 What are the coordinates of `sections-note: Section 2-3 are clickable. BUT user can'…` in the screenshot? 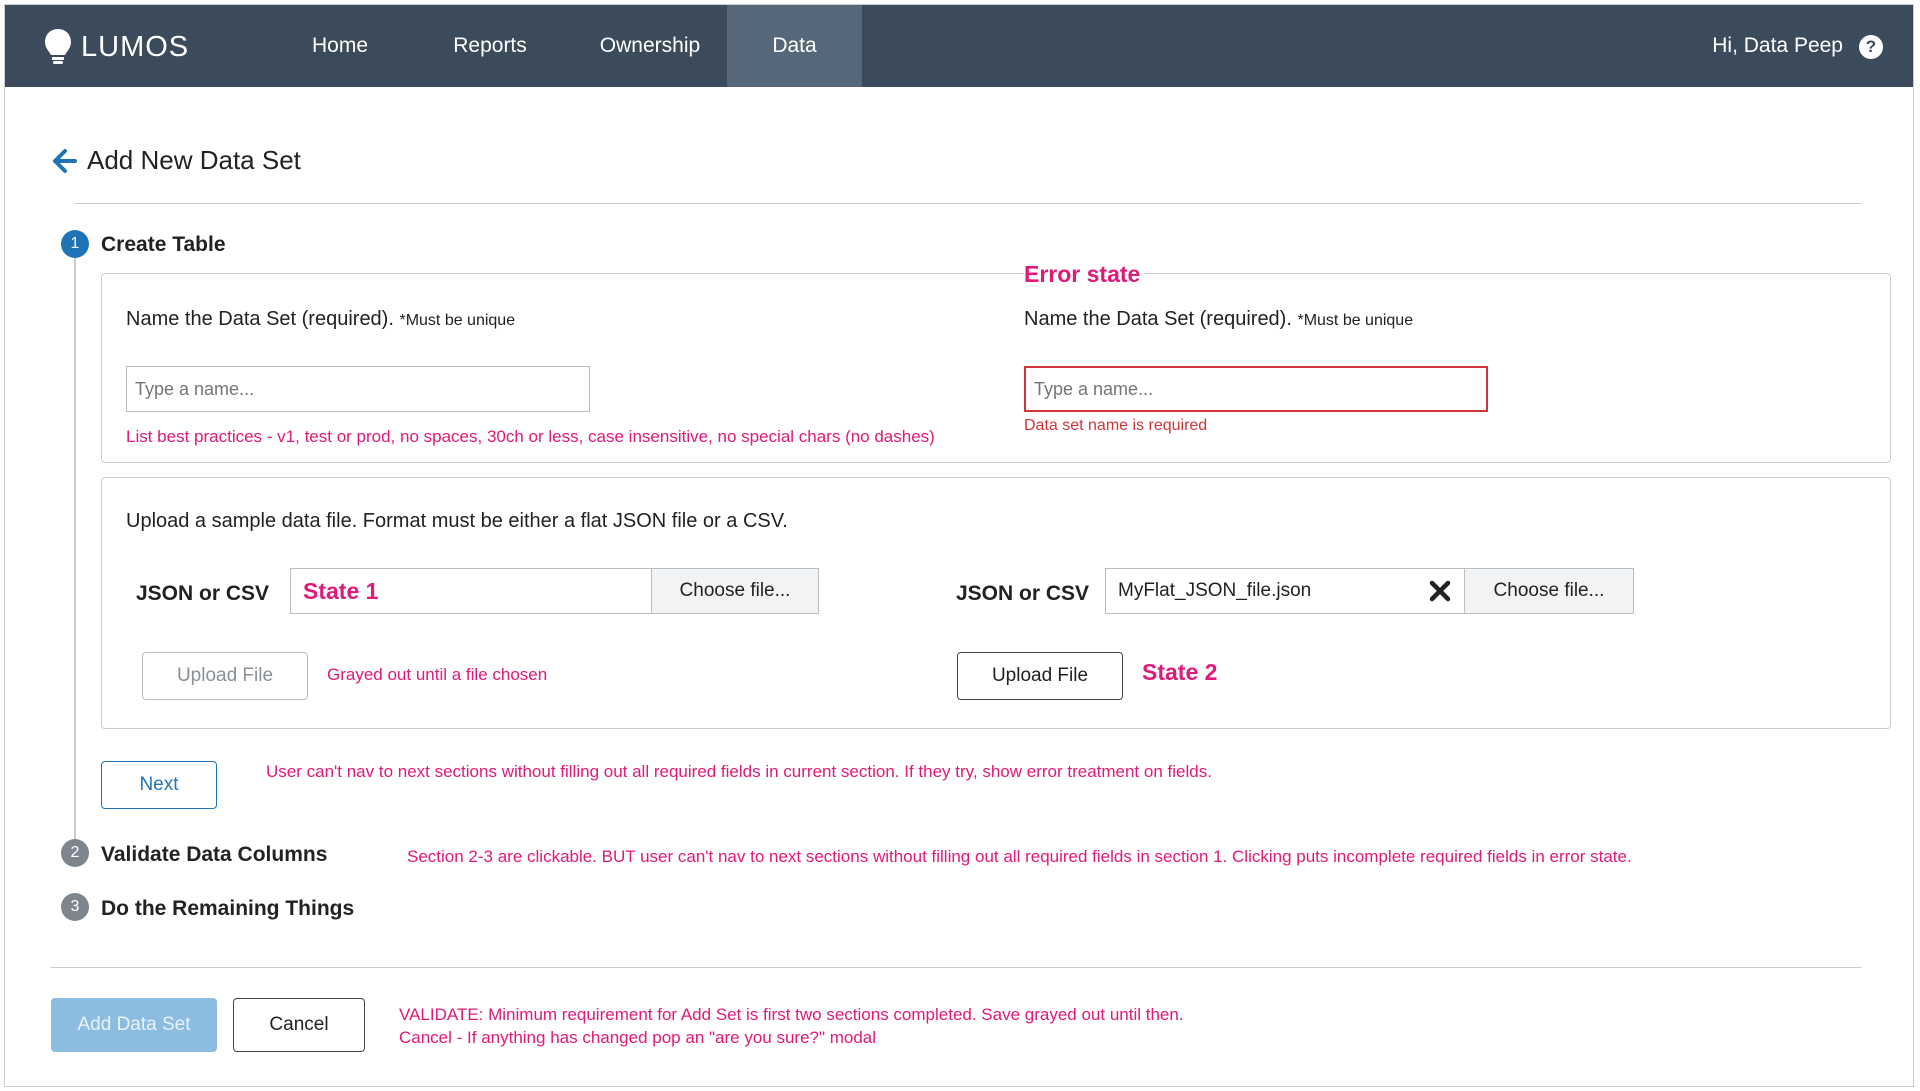 It's located at (1019, 856).